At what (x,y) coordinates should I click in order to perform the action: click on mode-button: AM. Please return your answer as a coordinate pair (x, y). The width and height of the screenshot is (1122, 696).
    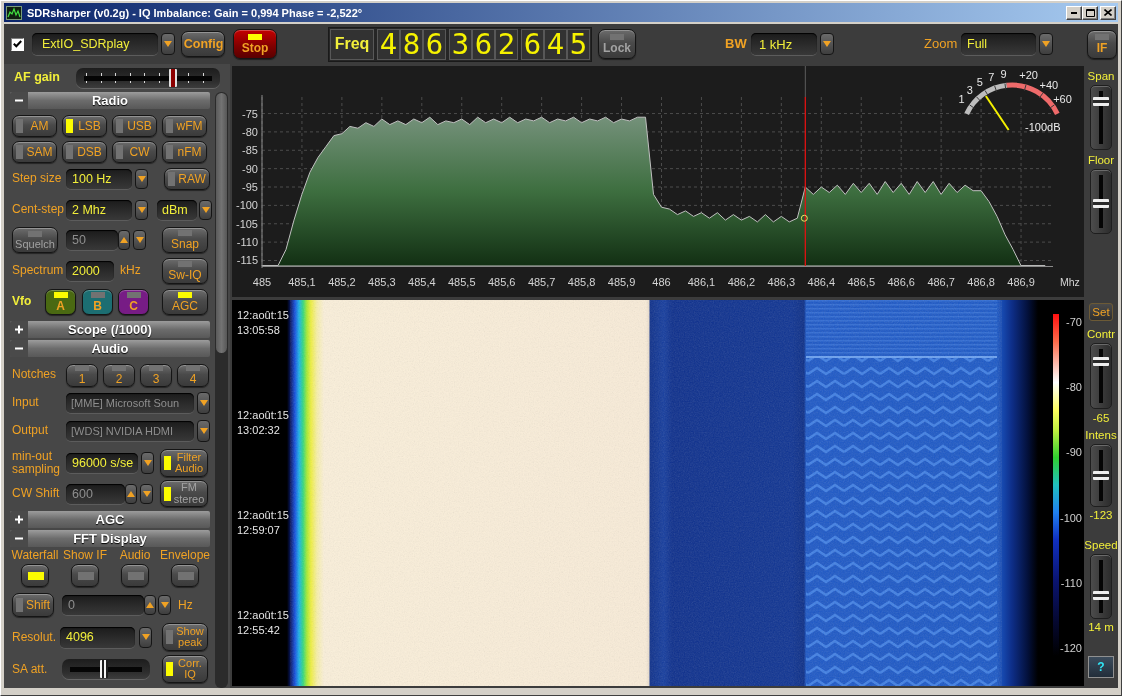
    Looking at the image, I should click on (34, 126).